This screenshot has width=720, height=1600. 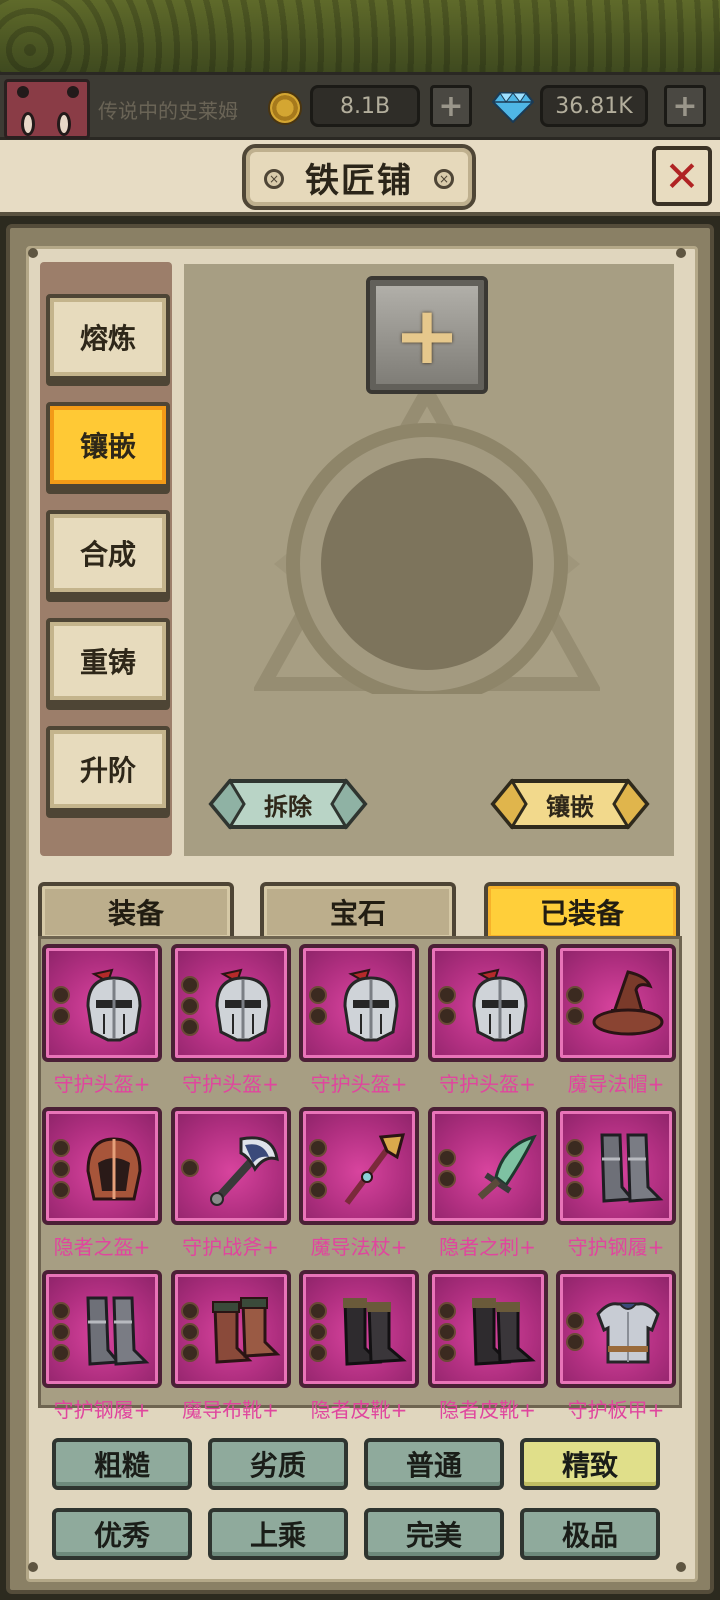 I want to click on filter-legendary-button: 极品, so click(x=590, y=1534).